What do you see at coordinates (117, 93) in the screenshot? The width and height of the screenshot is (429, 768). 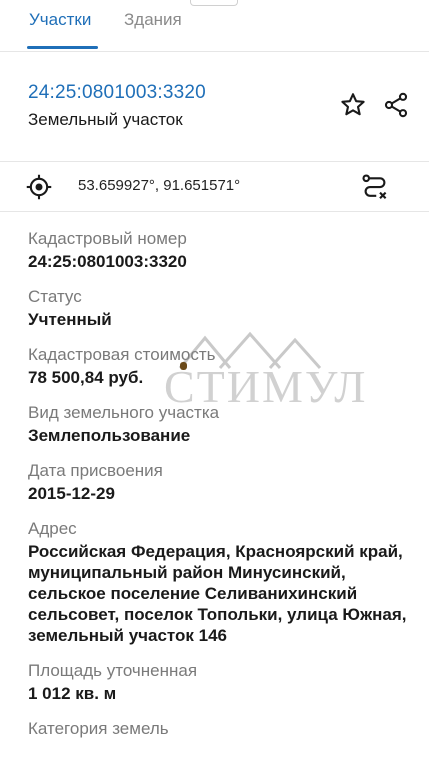 I see `cadastral-number-link: 24:25:0801003:3320` at bounding box center [117, 93].